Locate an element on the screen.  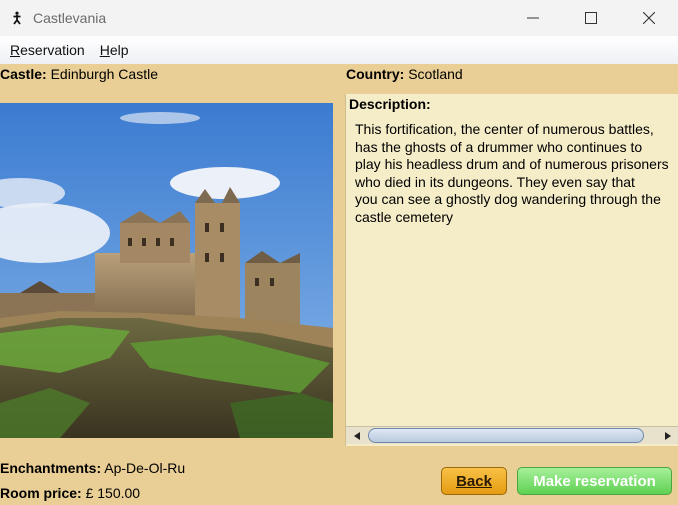
scroll-left-icon is located at coordinates (357, 436).